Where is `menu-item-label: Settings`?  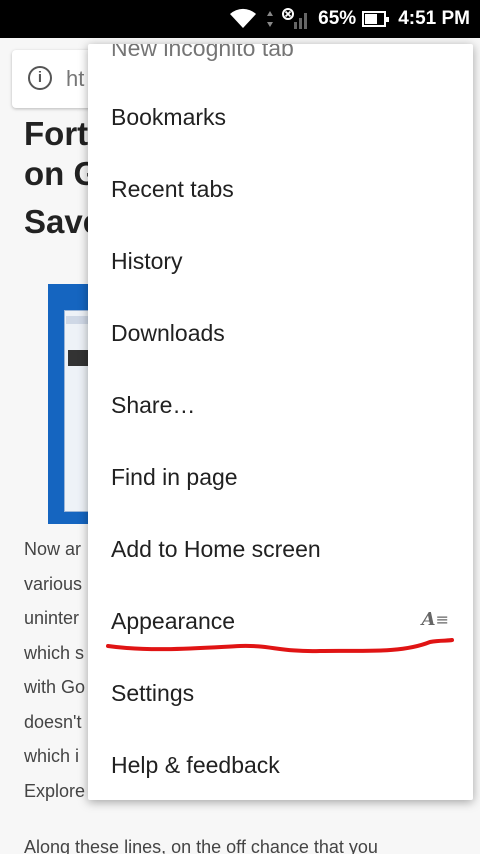
menu-item-label: Settings is located at coordinates (153, 692).